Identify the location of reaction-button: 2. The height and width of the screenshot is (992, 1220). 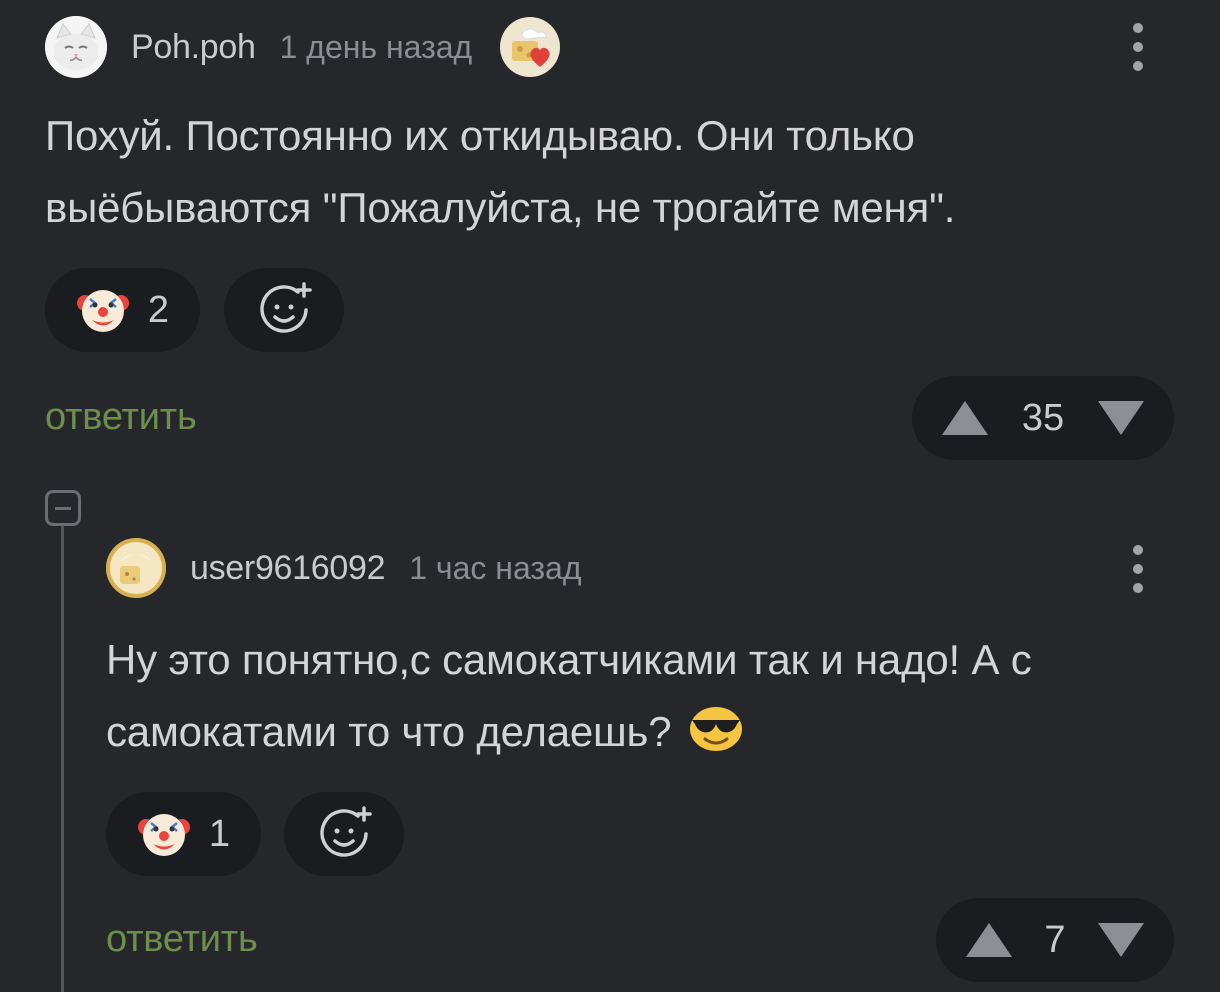
(122, 310).